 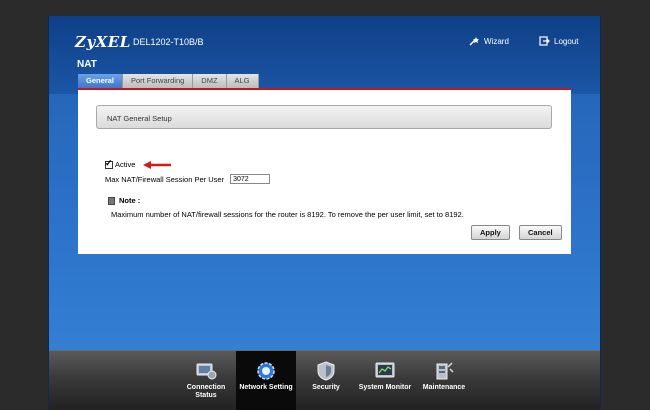 I want to click on wizard-label: Wizard, so click(x=496, y=41).